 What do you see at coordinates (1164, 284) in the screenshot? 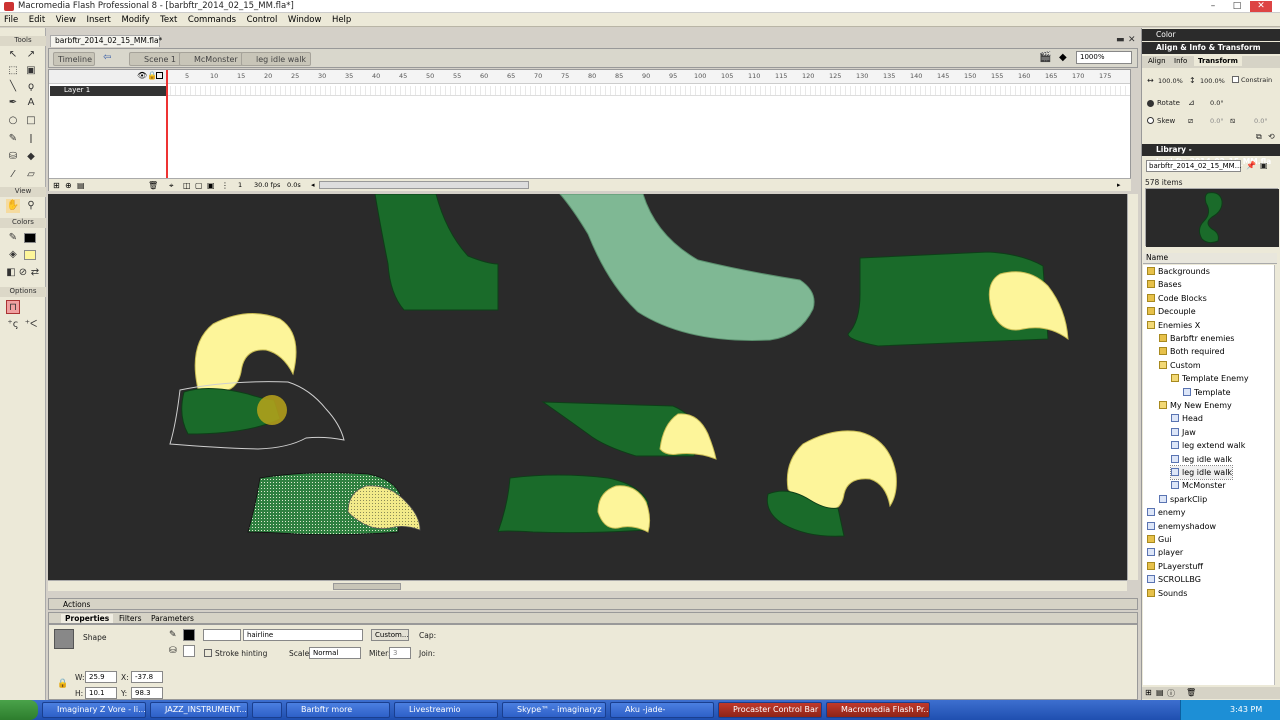
I see `library-item: Bases` at bounding box center [1164, 284].